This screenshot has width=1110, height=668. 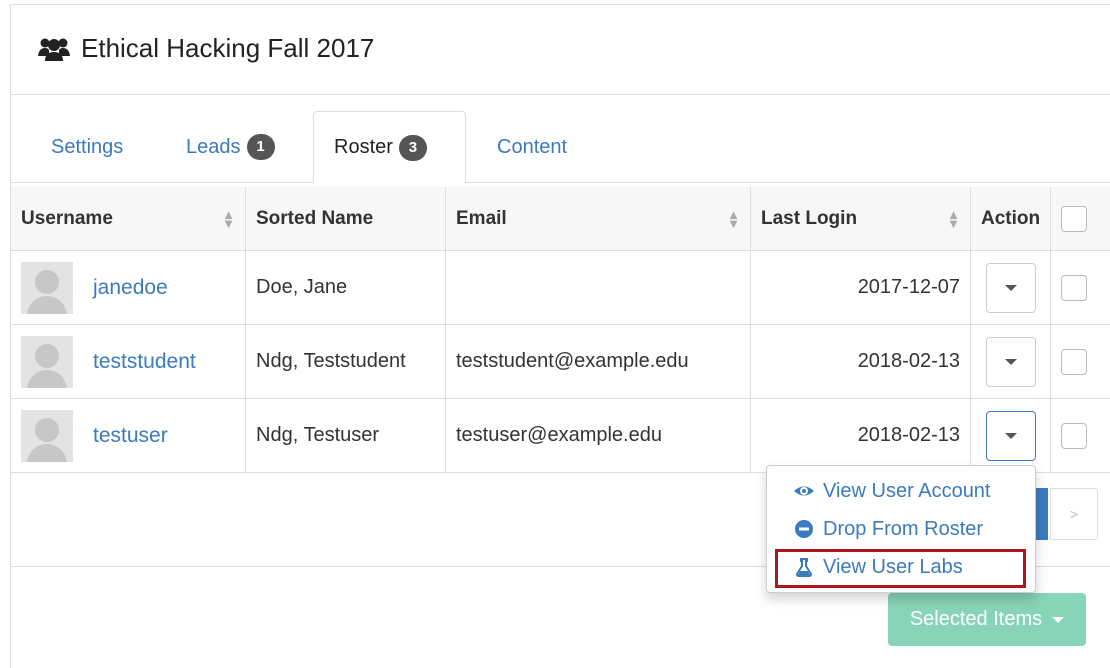 I want to click on header-select-all, so click(x=1080, y=218).